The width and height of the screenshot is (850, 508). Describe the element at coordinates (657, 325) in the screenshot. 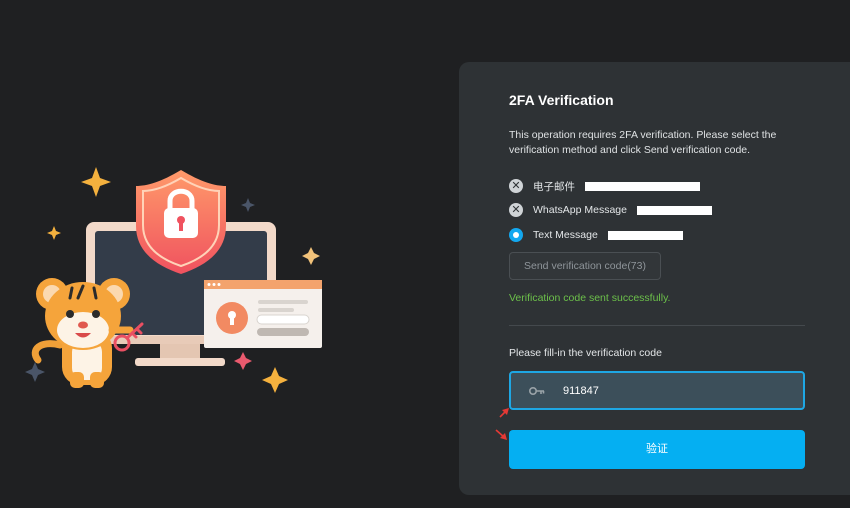

I see `divider` at that location.